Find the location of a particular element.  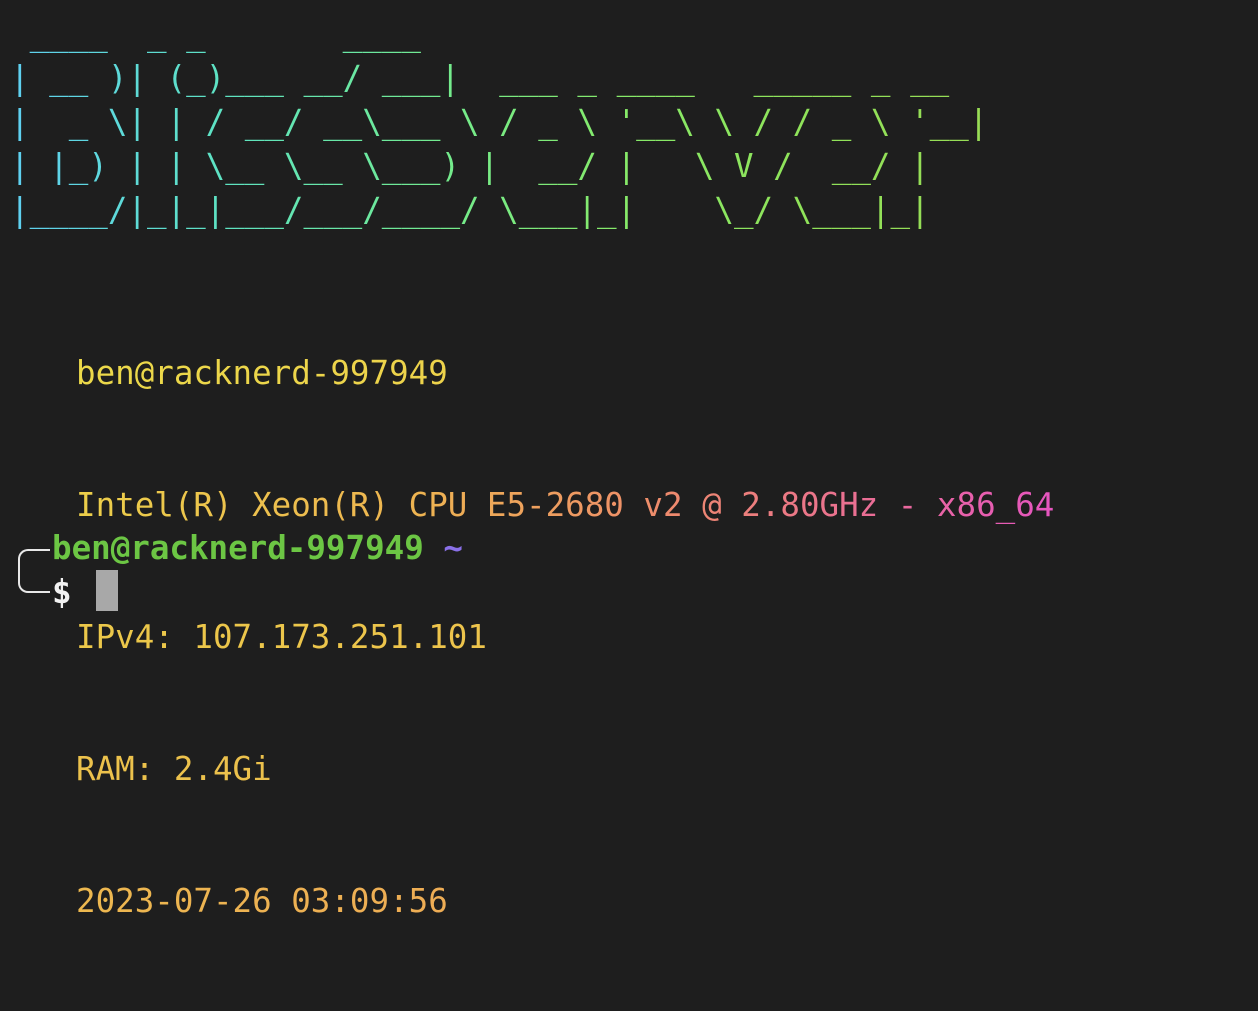

prompt-symbol: $ is located at coordinates (62, 592).